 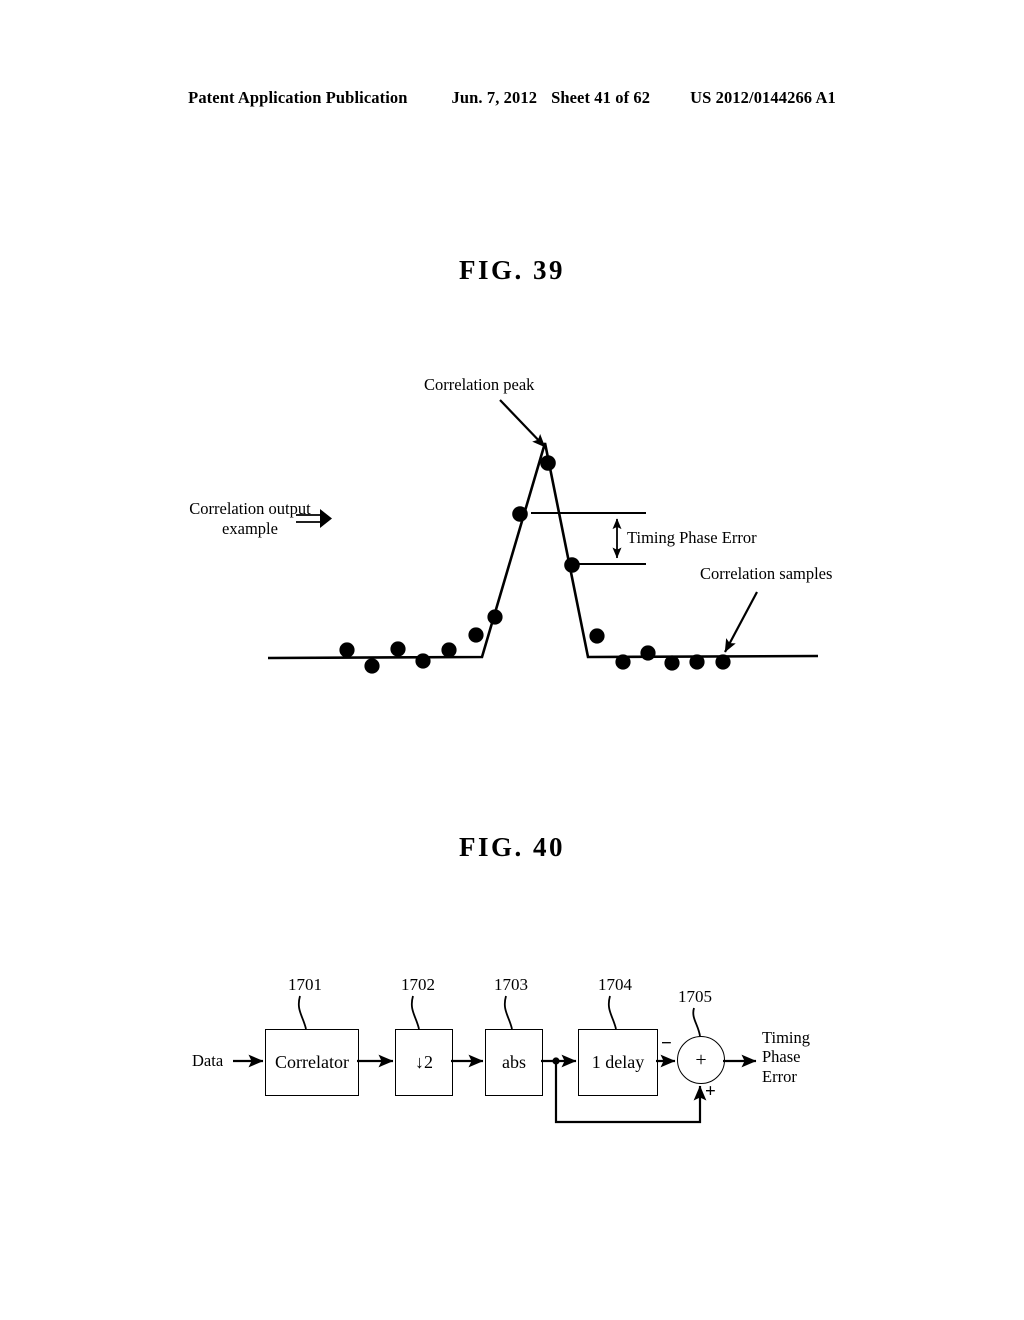 I want to click on fig39-correlation-output-example-arrow, so click(x=314, y=518).